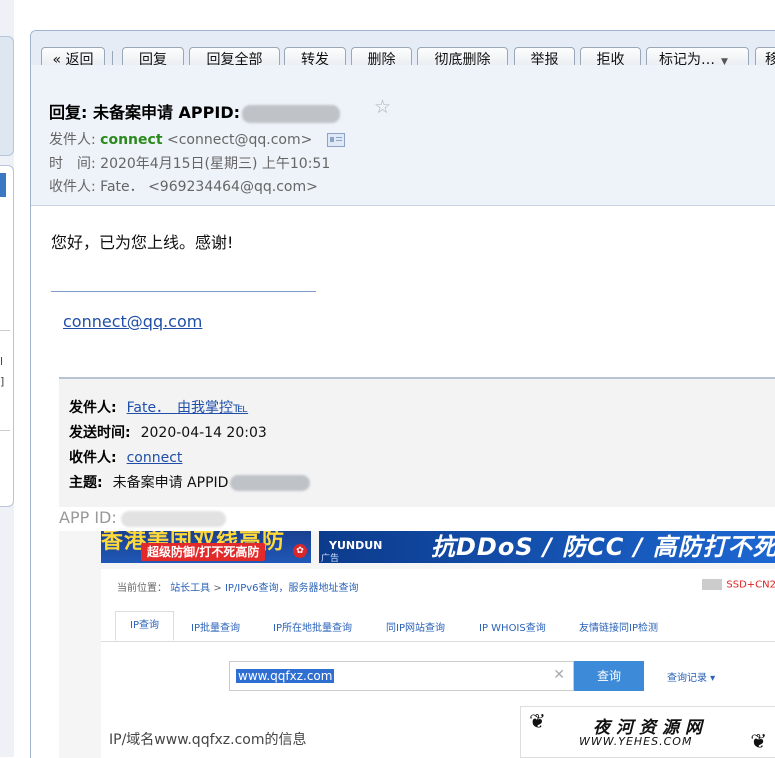 This screenshot has height=758, width=775. I want to click on quote-sent-row: 发送时间: 2020-04-14 20:03, so click(168, 432).